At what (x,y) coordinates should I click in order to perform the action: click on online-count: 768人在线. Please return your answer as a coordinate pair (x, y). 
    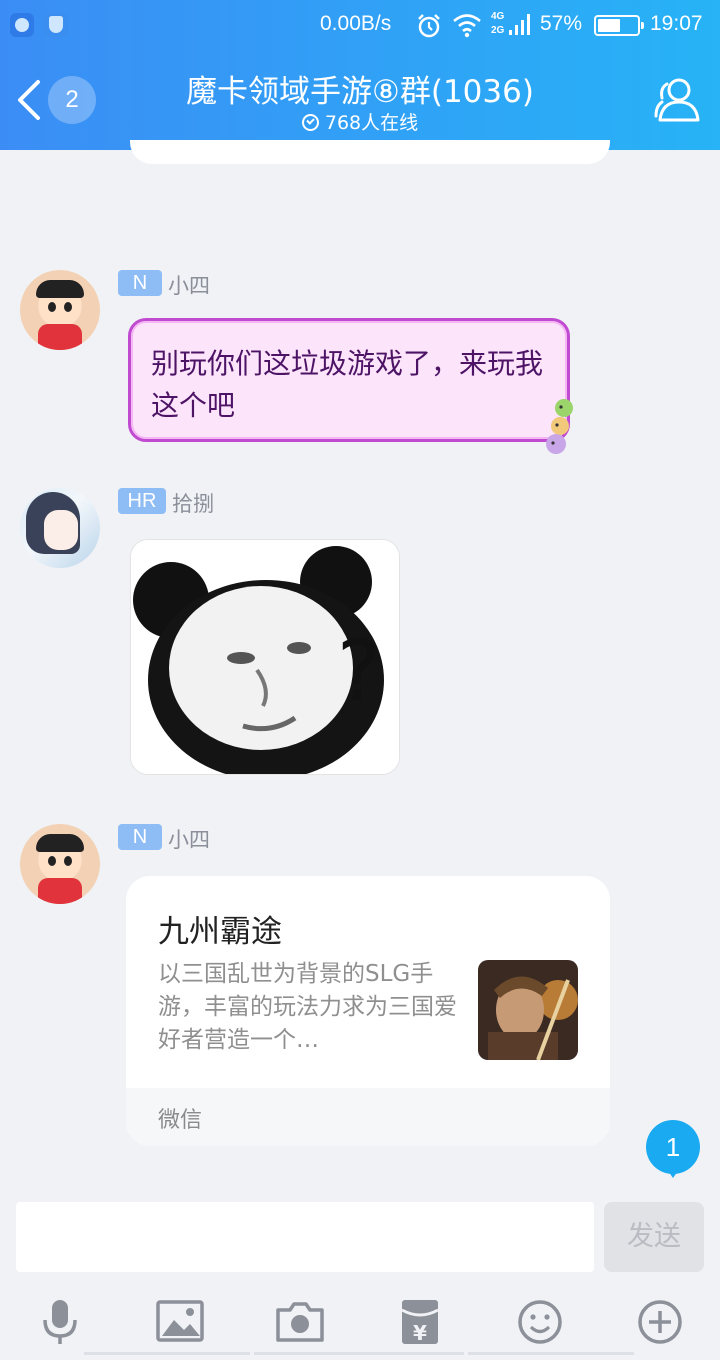
    Looking at the image, I should click on (360, 121).